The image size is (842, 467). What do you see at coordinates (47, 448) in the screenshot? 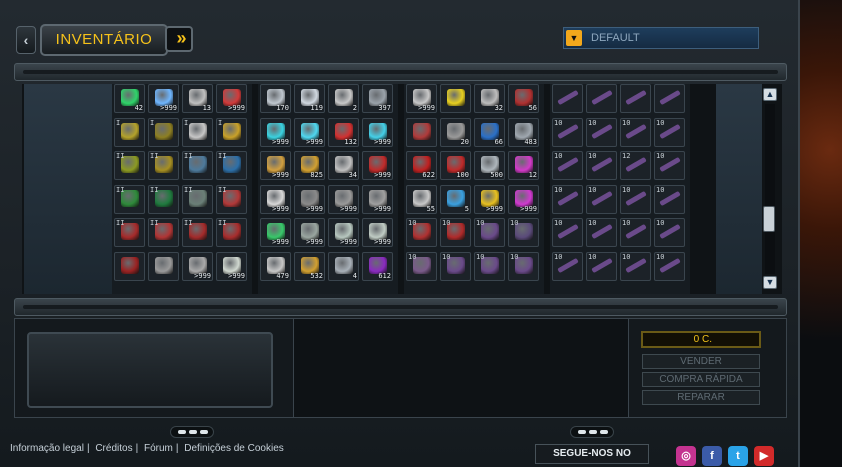
I see `legal-info-link: Informação legal` at bounding box center [47, 448].